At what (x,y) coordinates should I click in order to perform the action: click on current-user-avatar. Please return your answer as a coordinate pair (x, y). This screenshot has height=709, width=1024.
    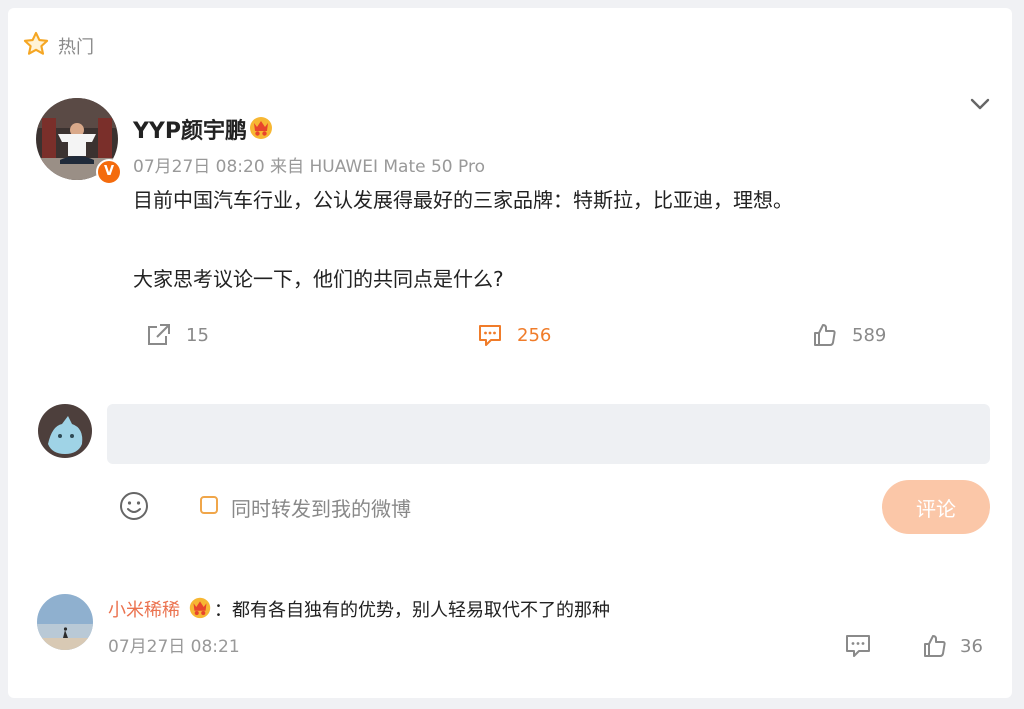
    Looking at the image, I should click on (65, 431).